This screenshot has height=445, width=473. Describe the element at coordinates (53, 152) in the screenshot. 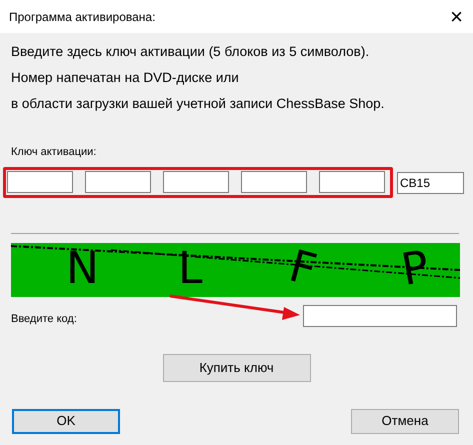

I see `key-label: Ключ активации:` at that location.